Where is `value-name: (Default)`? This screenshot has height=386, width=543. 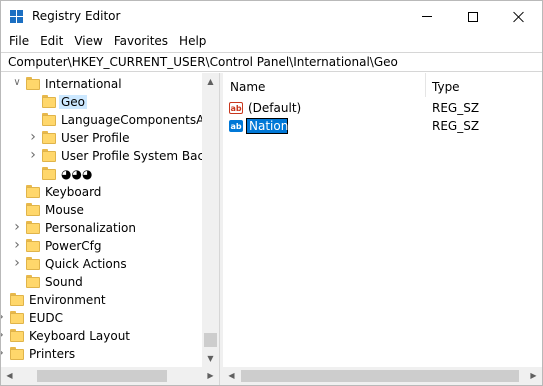 value-name: (Default) is located at coordinates (275, 108).